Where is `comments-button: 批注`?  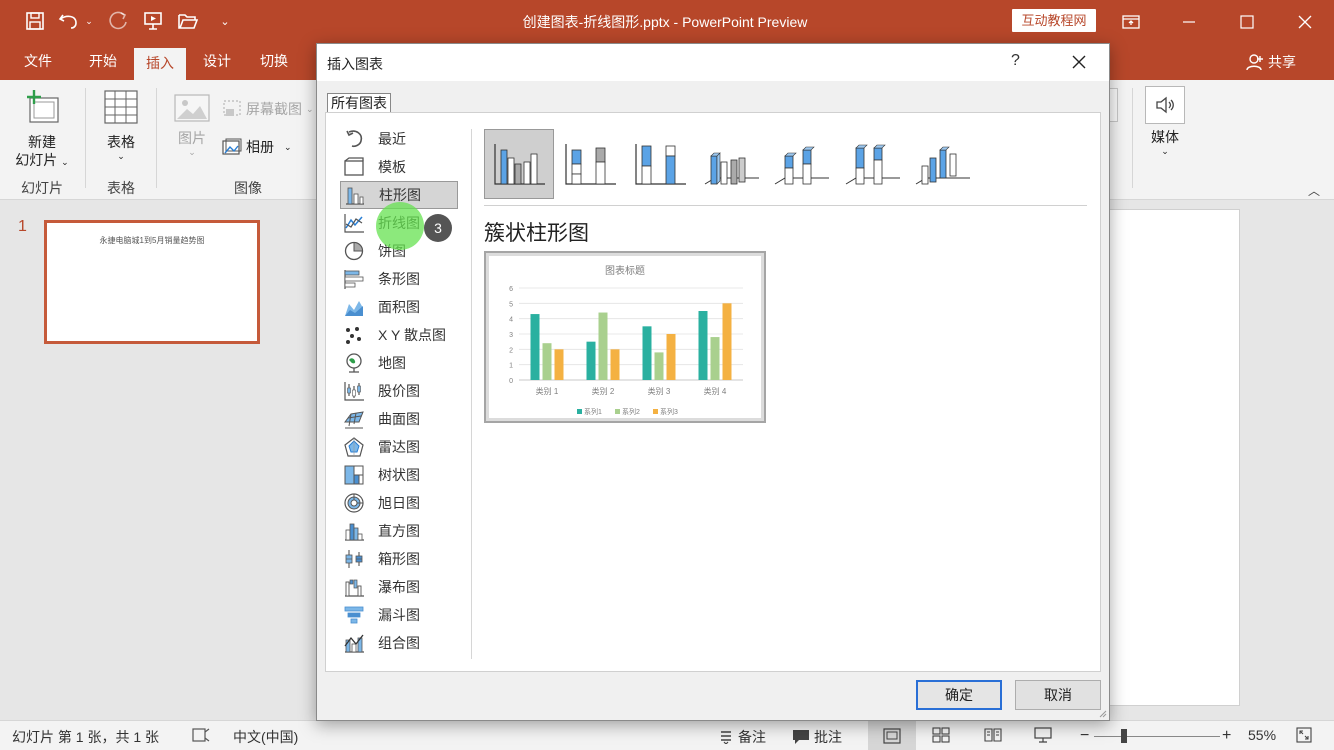
comments-button: 批注 is located at coordinates (817, 737).